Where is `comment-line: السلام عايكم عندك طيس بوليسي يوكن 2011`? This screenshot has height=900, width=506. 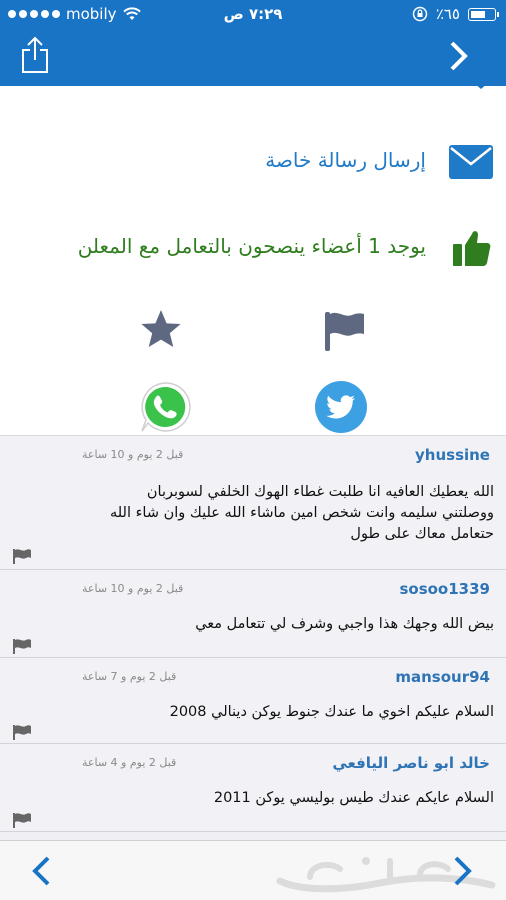
comment-line: السلام عايكم عندك طيس بوليسي يوكن 2011 is located at coordinates (353, 798).